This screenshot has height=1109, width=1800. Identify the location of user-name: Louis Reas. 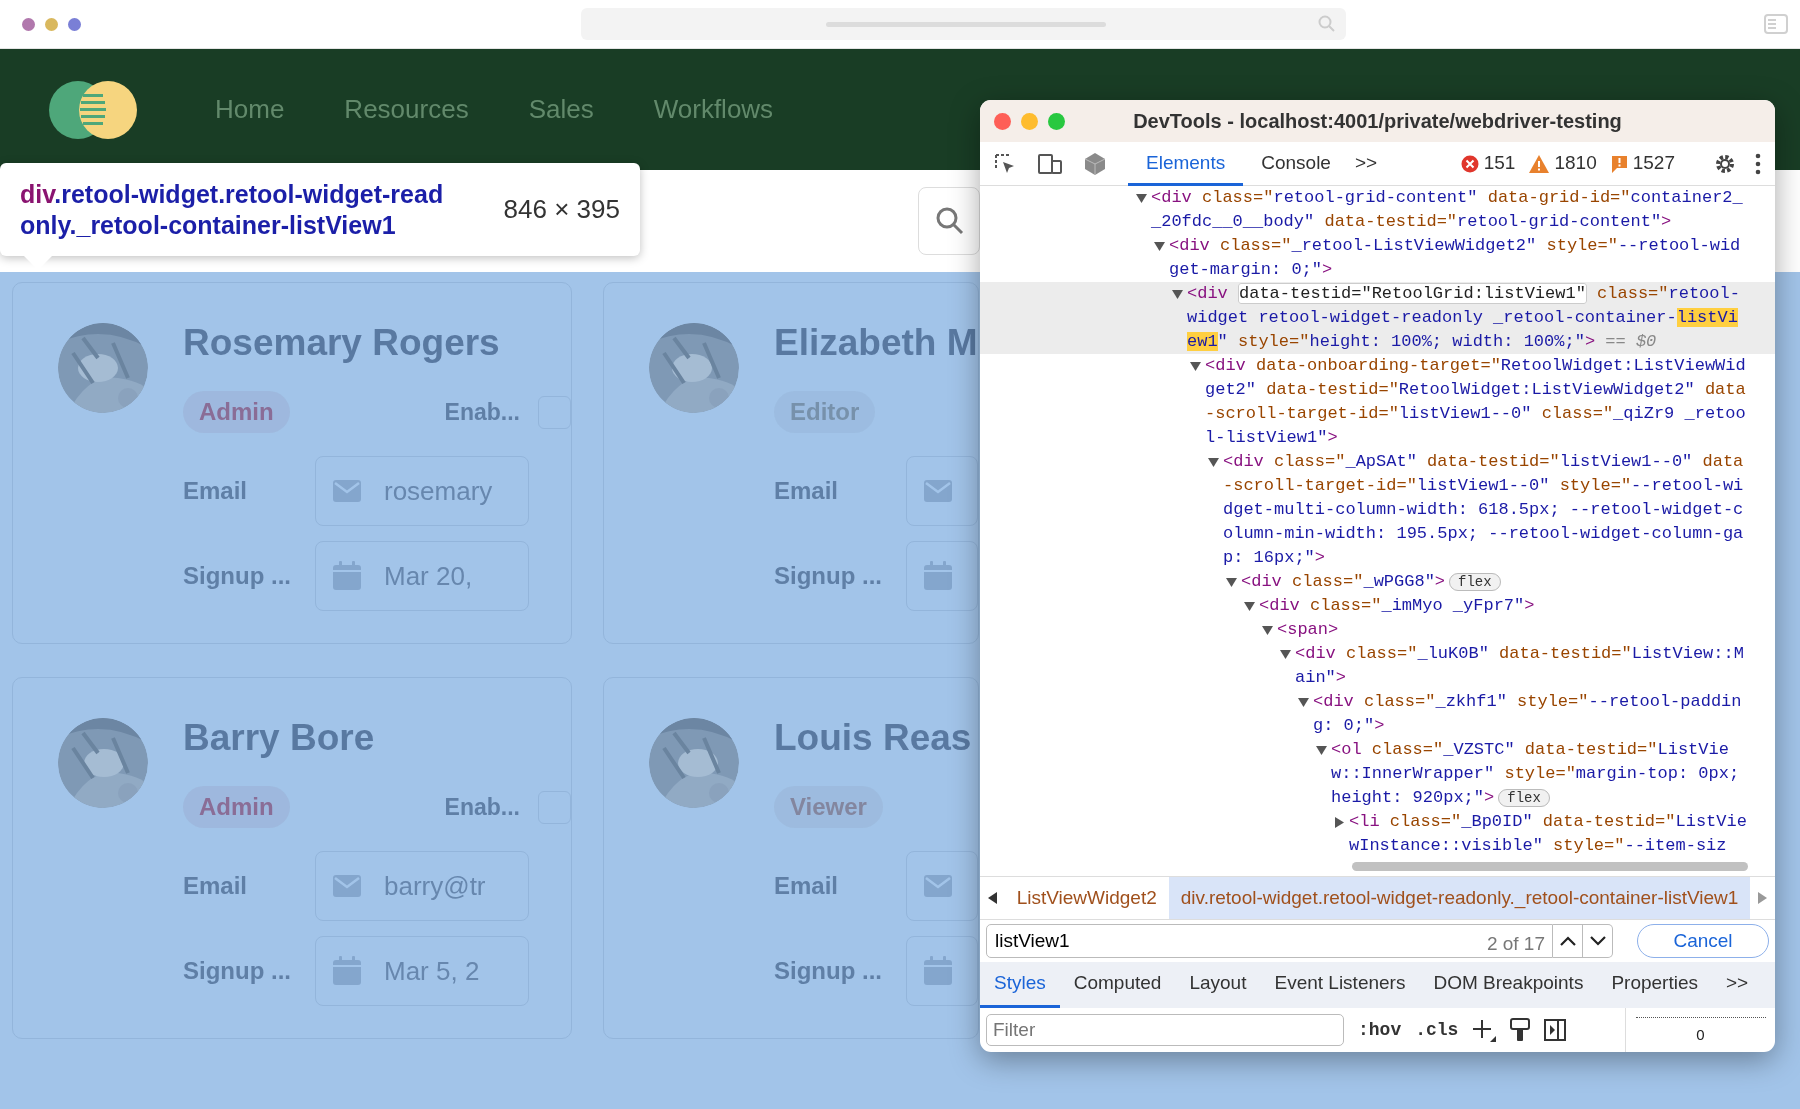
(873, 738).